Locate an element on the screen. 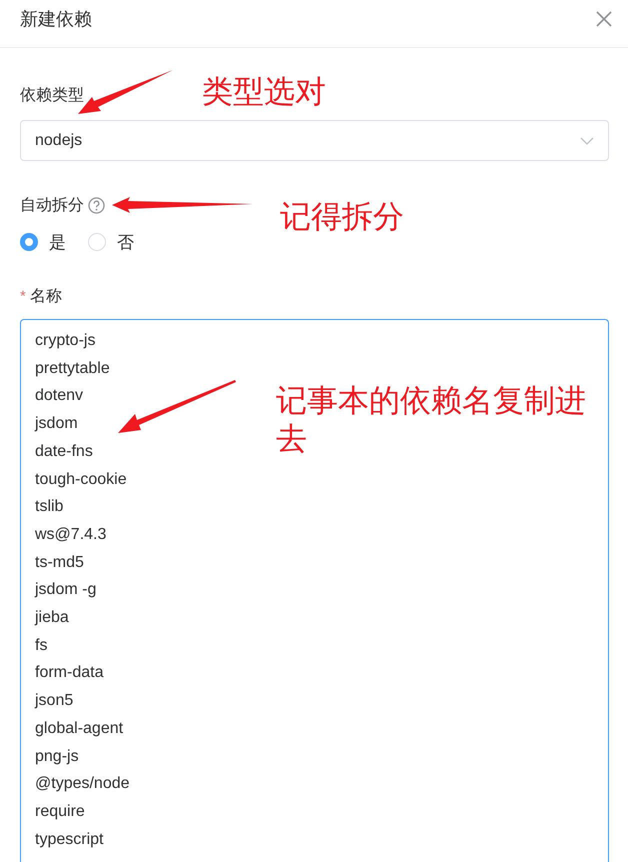  annotation-text: 类型选对 is located at coordinates (264, 92).